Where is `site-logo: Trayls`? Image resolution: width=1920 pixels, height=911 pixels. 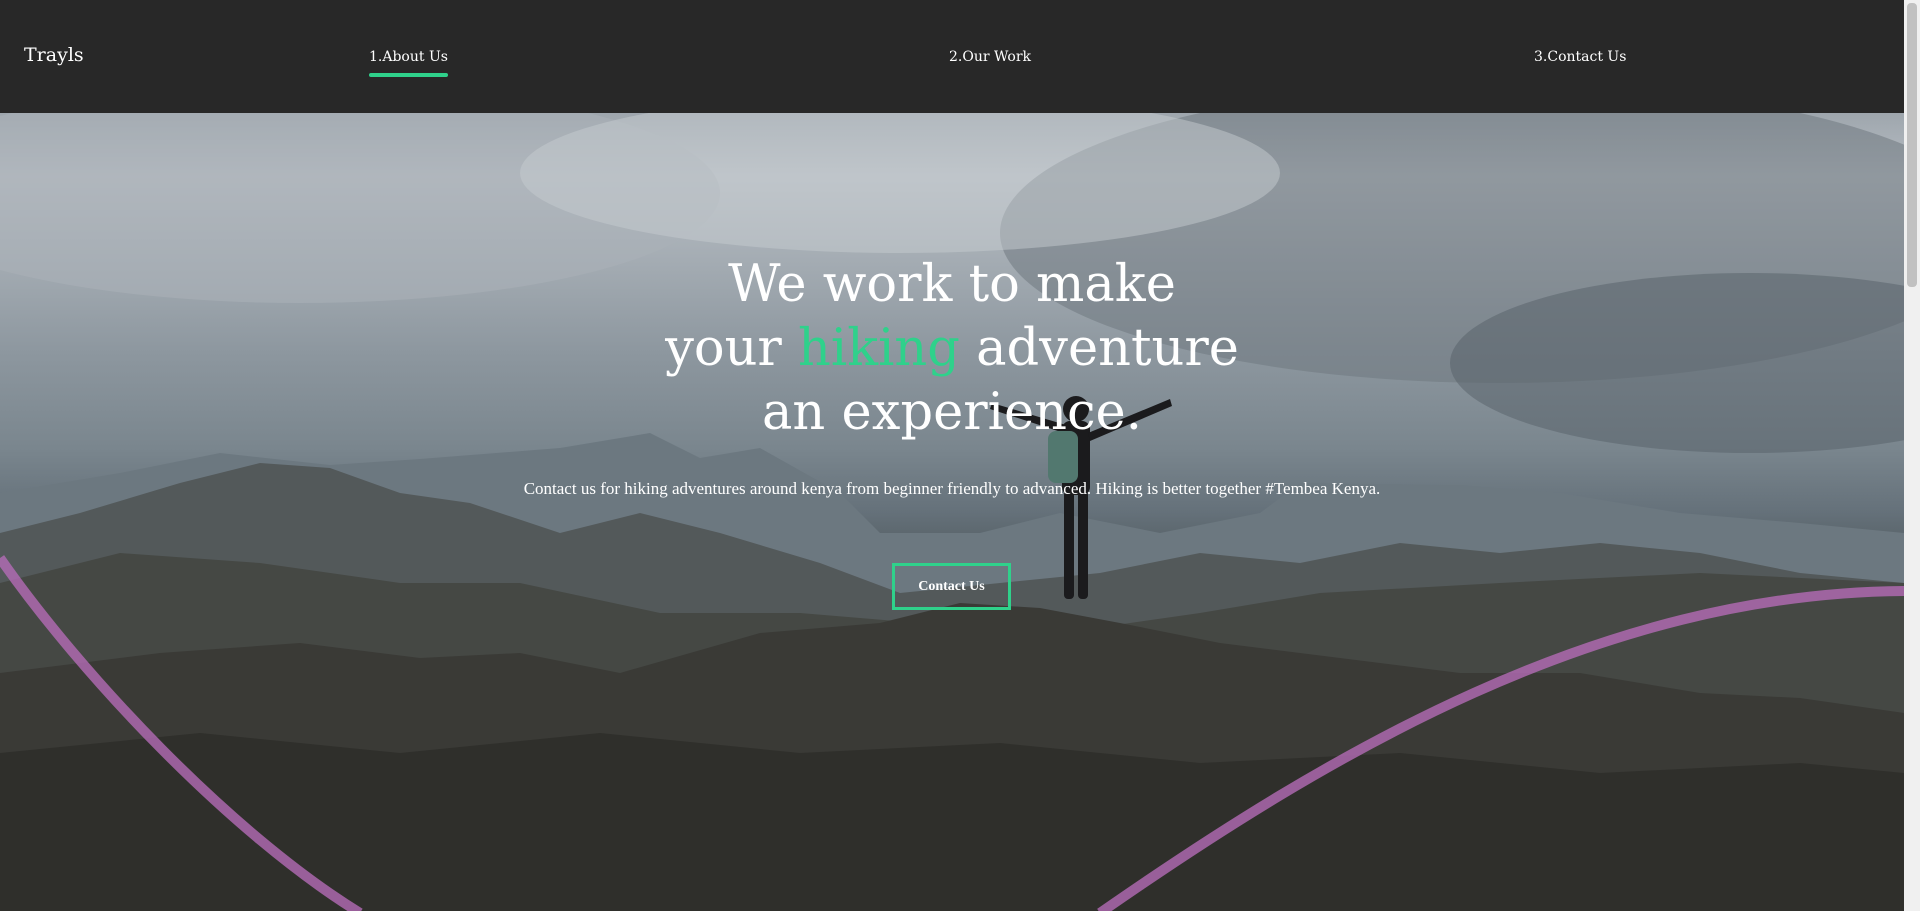 site-logo: Trayls is located at coordinates (54, 55).